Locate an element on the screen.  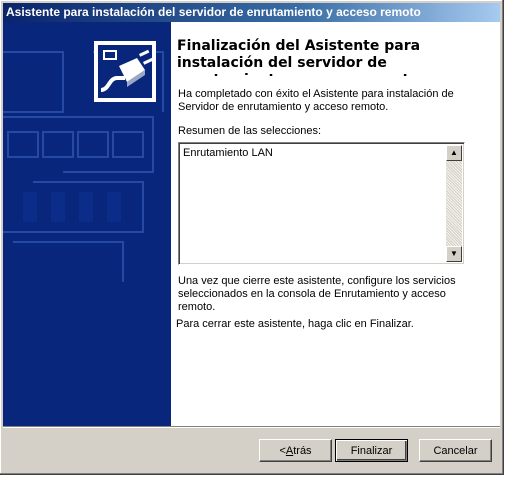
plug-network-icon is located at coordinates (125, 71).